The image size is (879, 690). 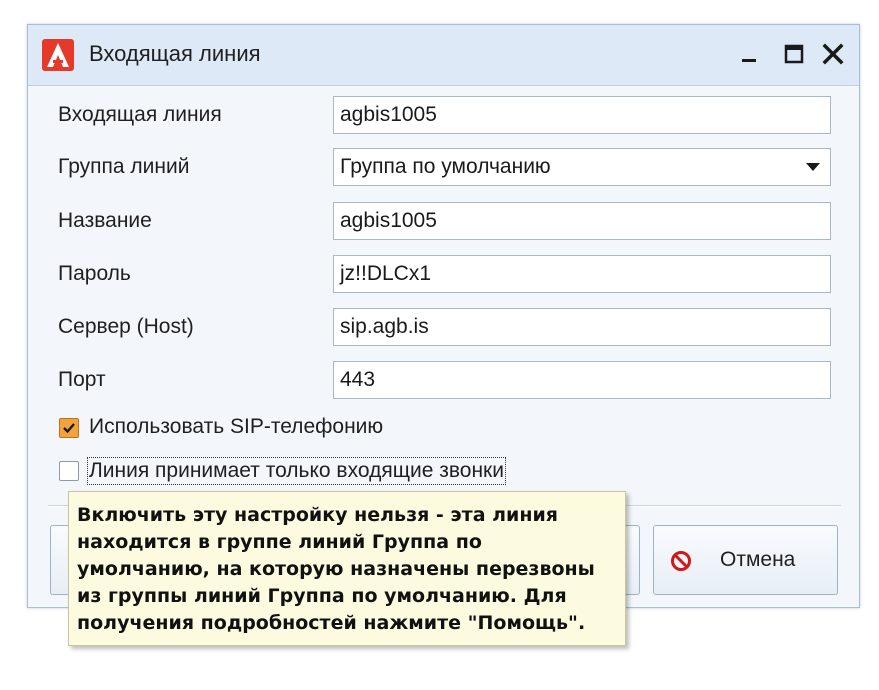 What do you see at coordinates (582, 327) in the screenshot?
I see `server-input: sip.agb.is` at bounding box center [582, 327].